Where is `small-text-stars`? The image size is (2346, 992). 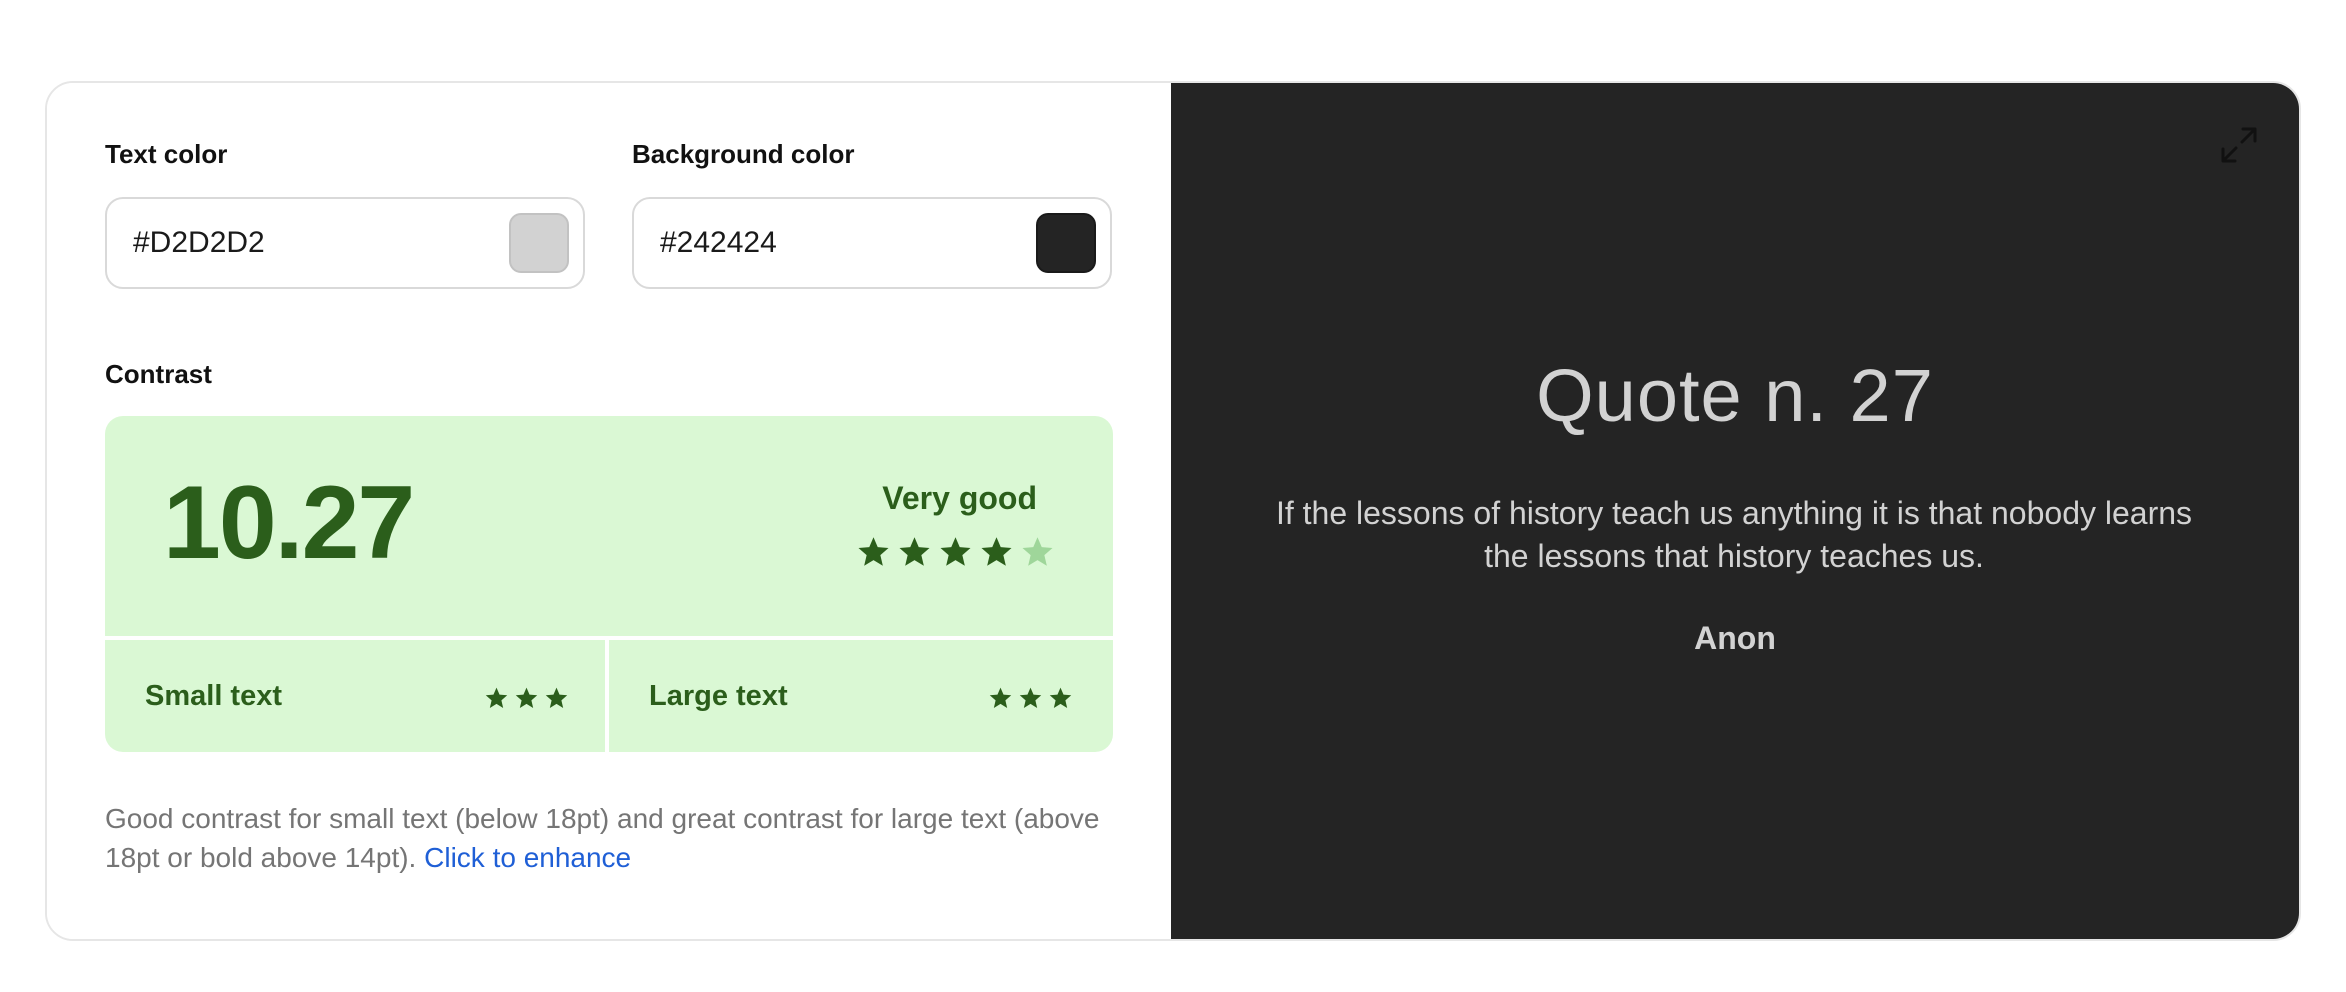 small-text-stars is located at coordinates (526, 698).